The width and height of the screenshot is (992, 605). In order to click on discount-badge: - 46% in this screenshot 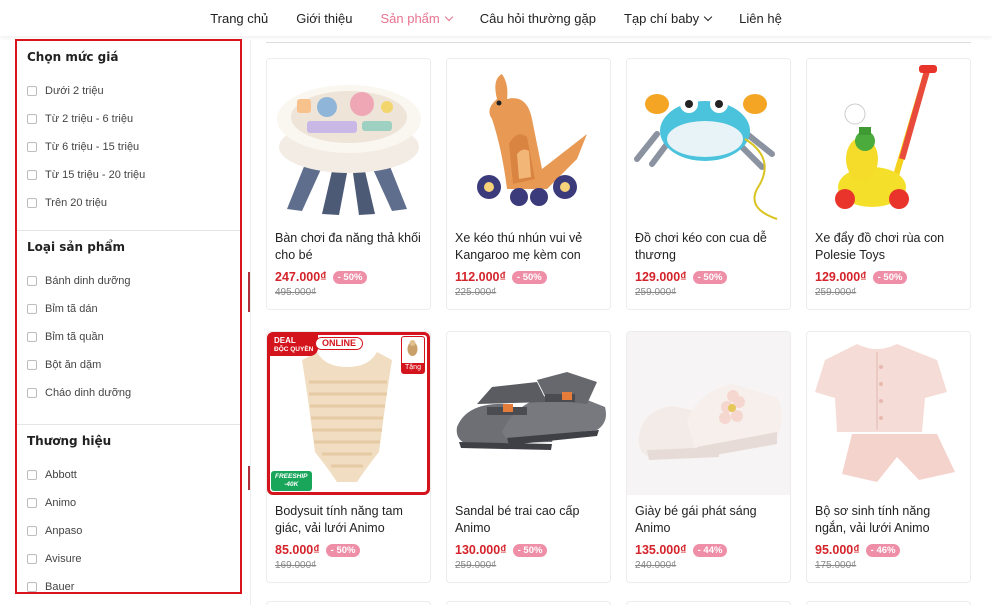, I will do `click(883, 550)`.